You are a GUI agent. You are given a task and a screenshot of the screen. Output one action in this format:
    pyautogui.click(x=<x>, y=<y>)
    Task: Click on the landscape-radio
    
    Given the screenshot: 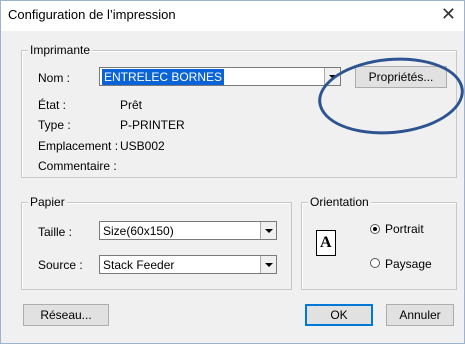 What is the action you would take?
    pyautogui.click(x=375, y=263)
    